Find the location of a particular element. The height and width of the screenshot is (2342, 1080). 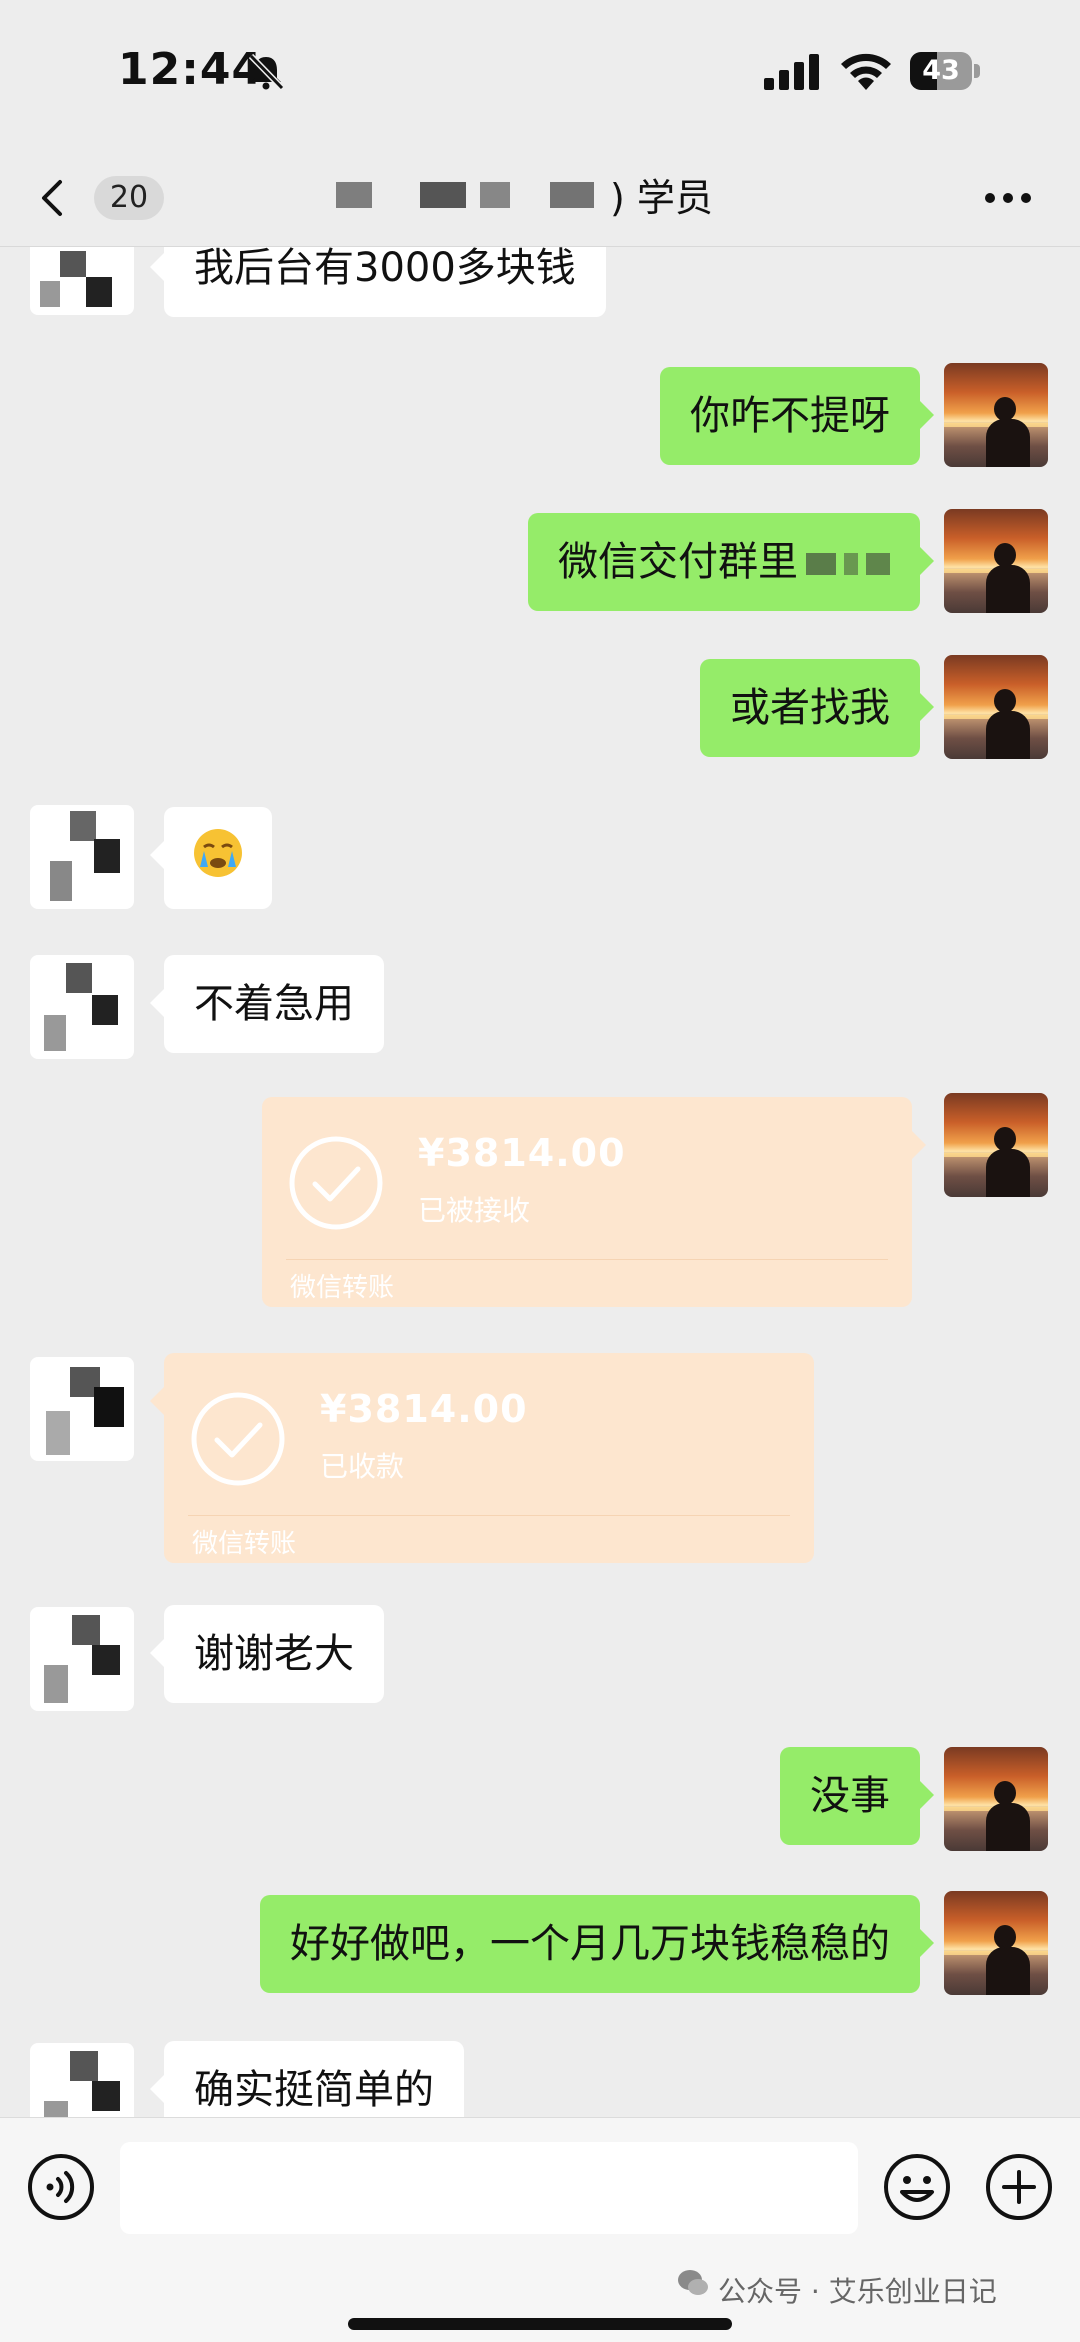

signal-icon is located at coordinates (791, 72).